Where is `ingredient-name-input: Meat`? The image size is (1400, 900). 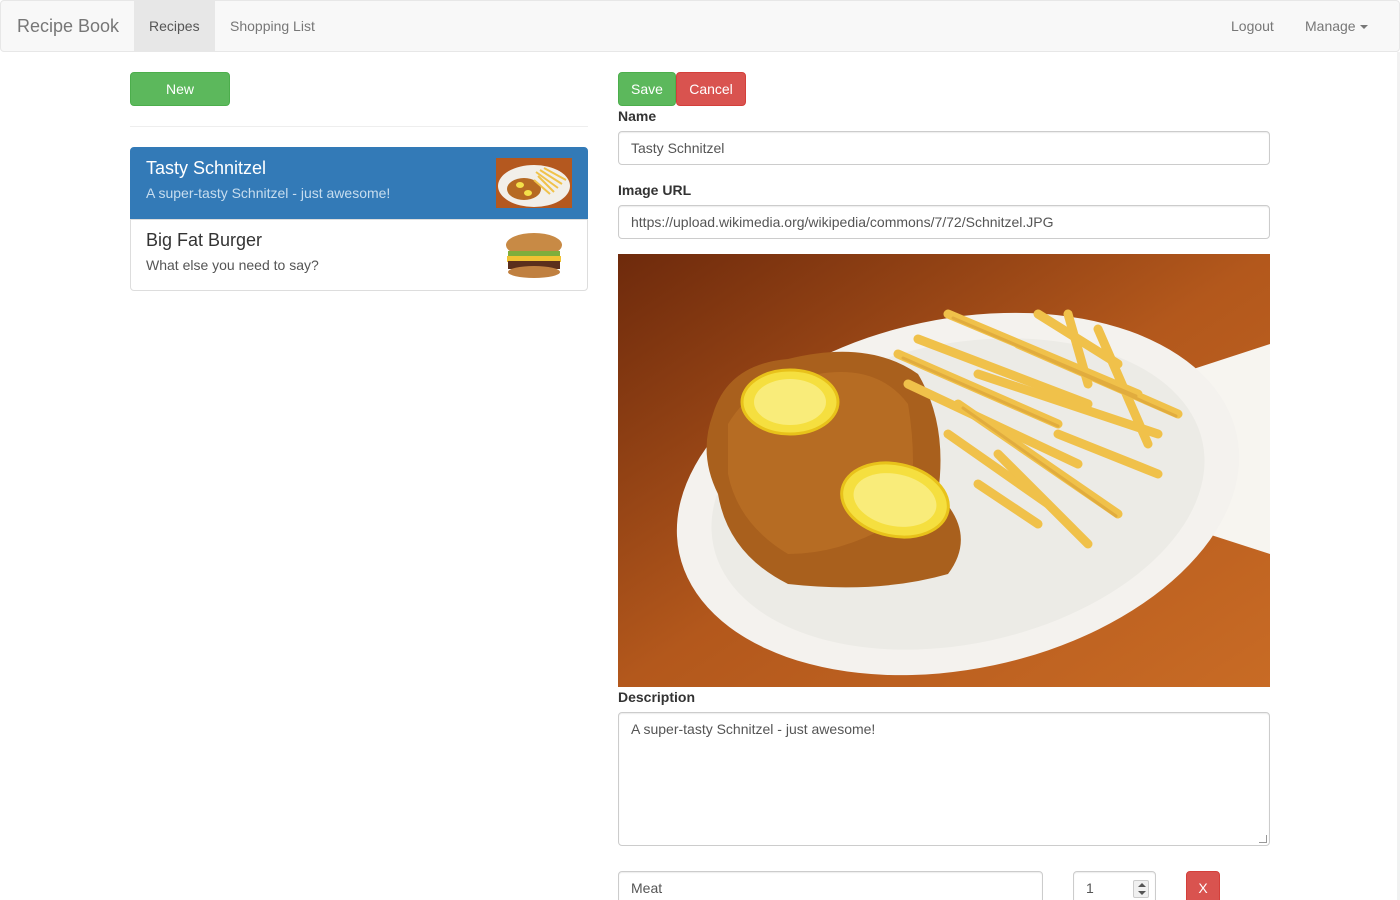
ingredient-name-input: Meat is located at coordinates (830, 885).